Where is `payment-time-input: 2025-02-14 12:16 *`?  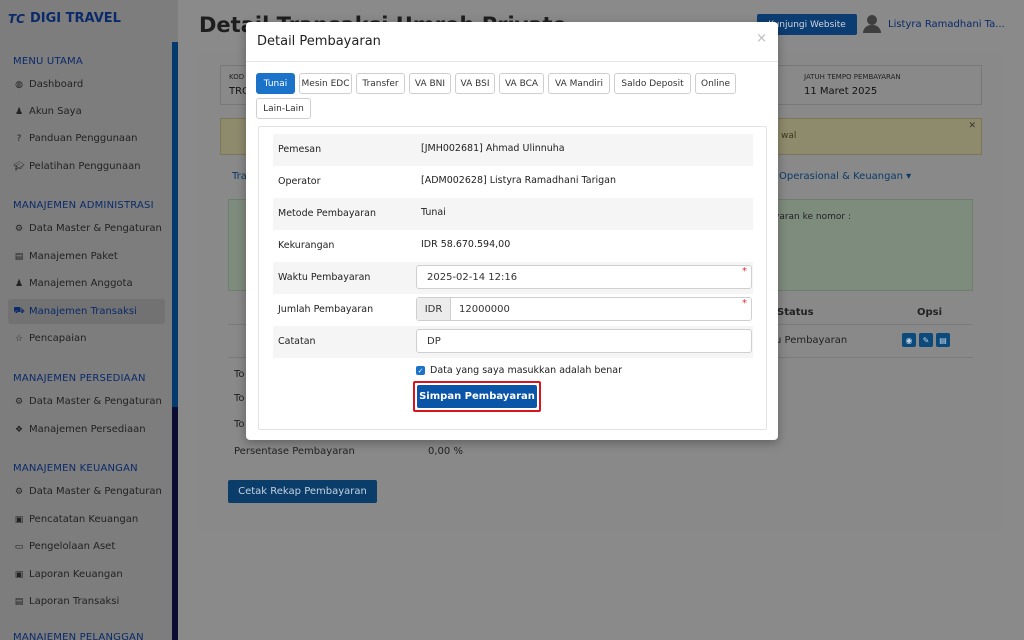
payment-time-input: 2025-02-14 12:16 * is located at coordinates (584, 277).